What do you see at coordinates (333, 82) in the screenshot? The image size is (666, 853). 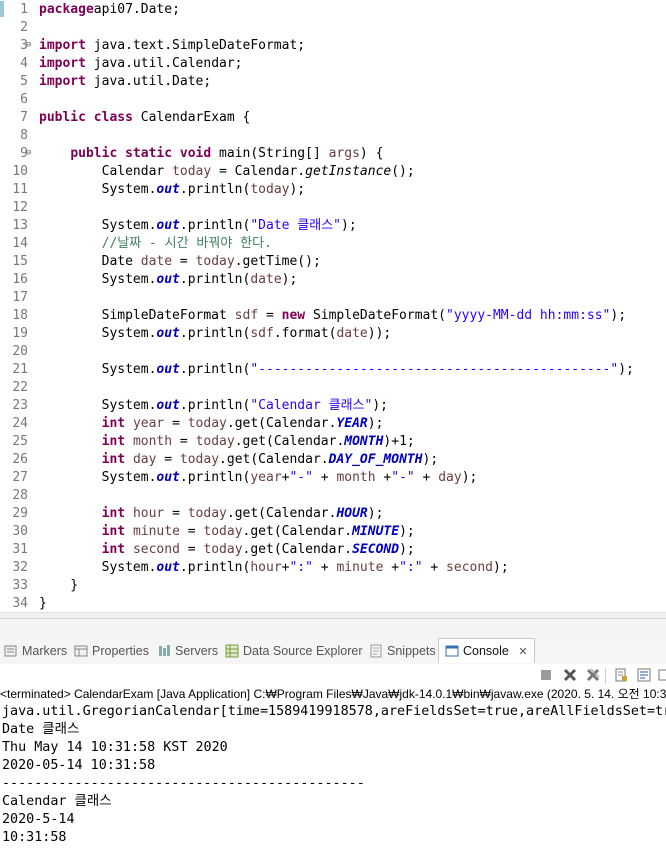 I see `code-line: 5 import java.util.Date;` at bounding box center [333, 82].